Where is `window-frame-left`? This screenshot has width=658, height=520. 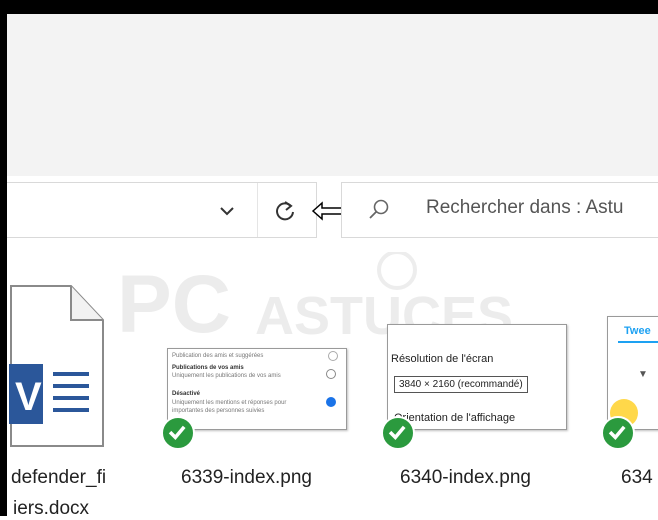
window-frame-left is located at coordinates (3, 258).